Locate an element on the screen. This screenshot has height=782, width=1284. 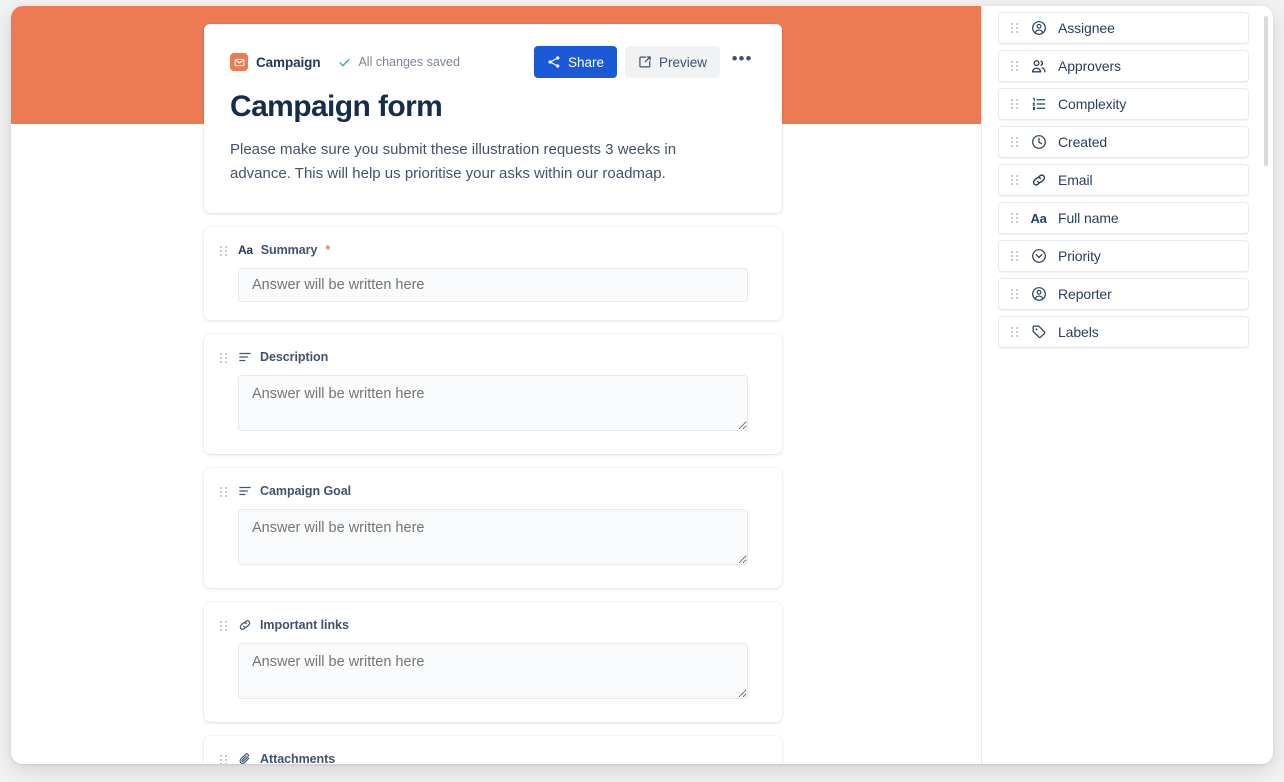
required-marker: * is located at coordinates (328, 249).